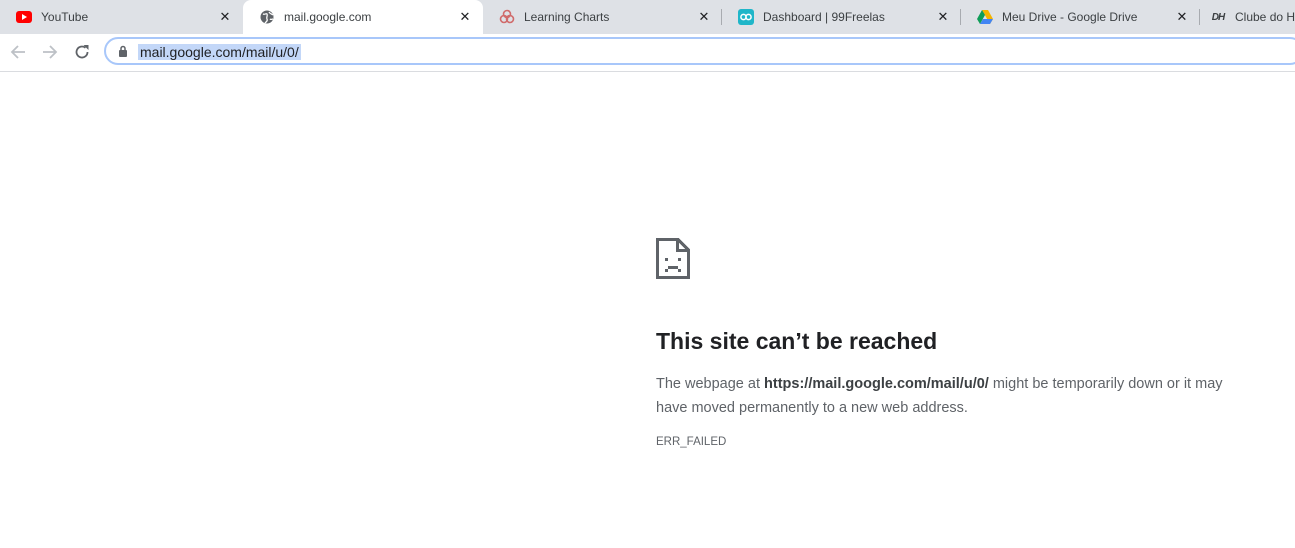 This screenshot has width=1295, height=548. Describe the element at coordinates (746, 17) in the screenshot. I see `99freelas-icon` at that location.